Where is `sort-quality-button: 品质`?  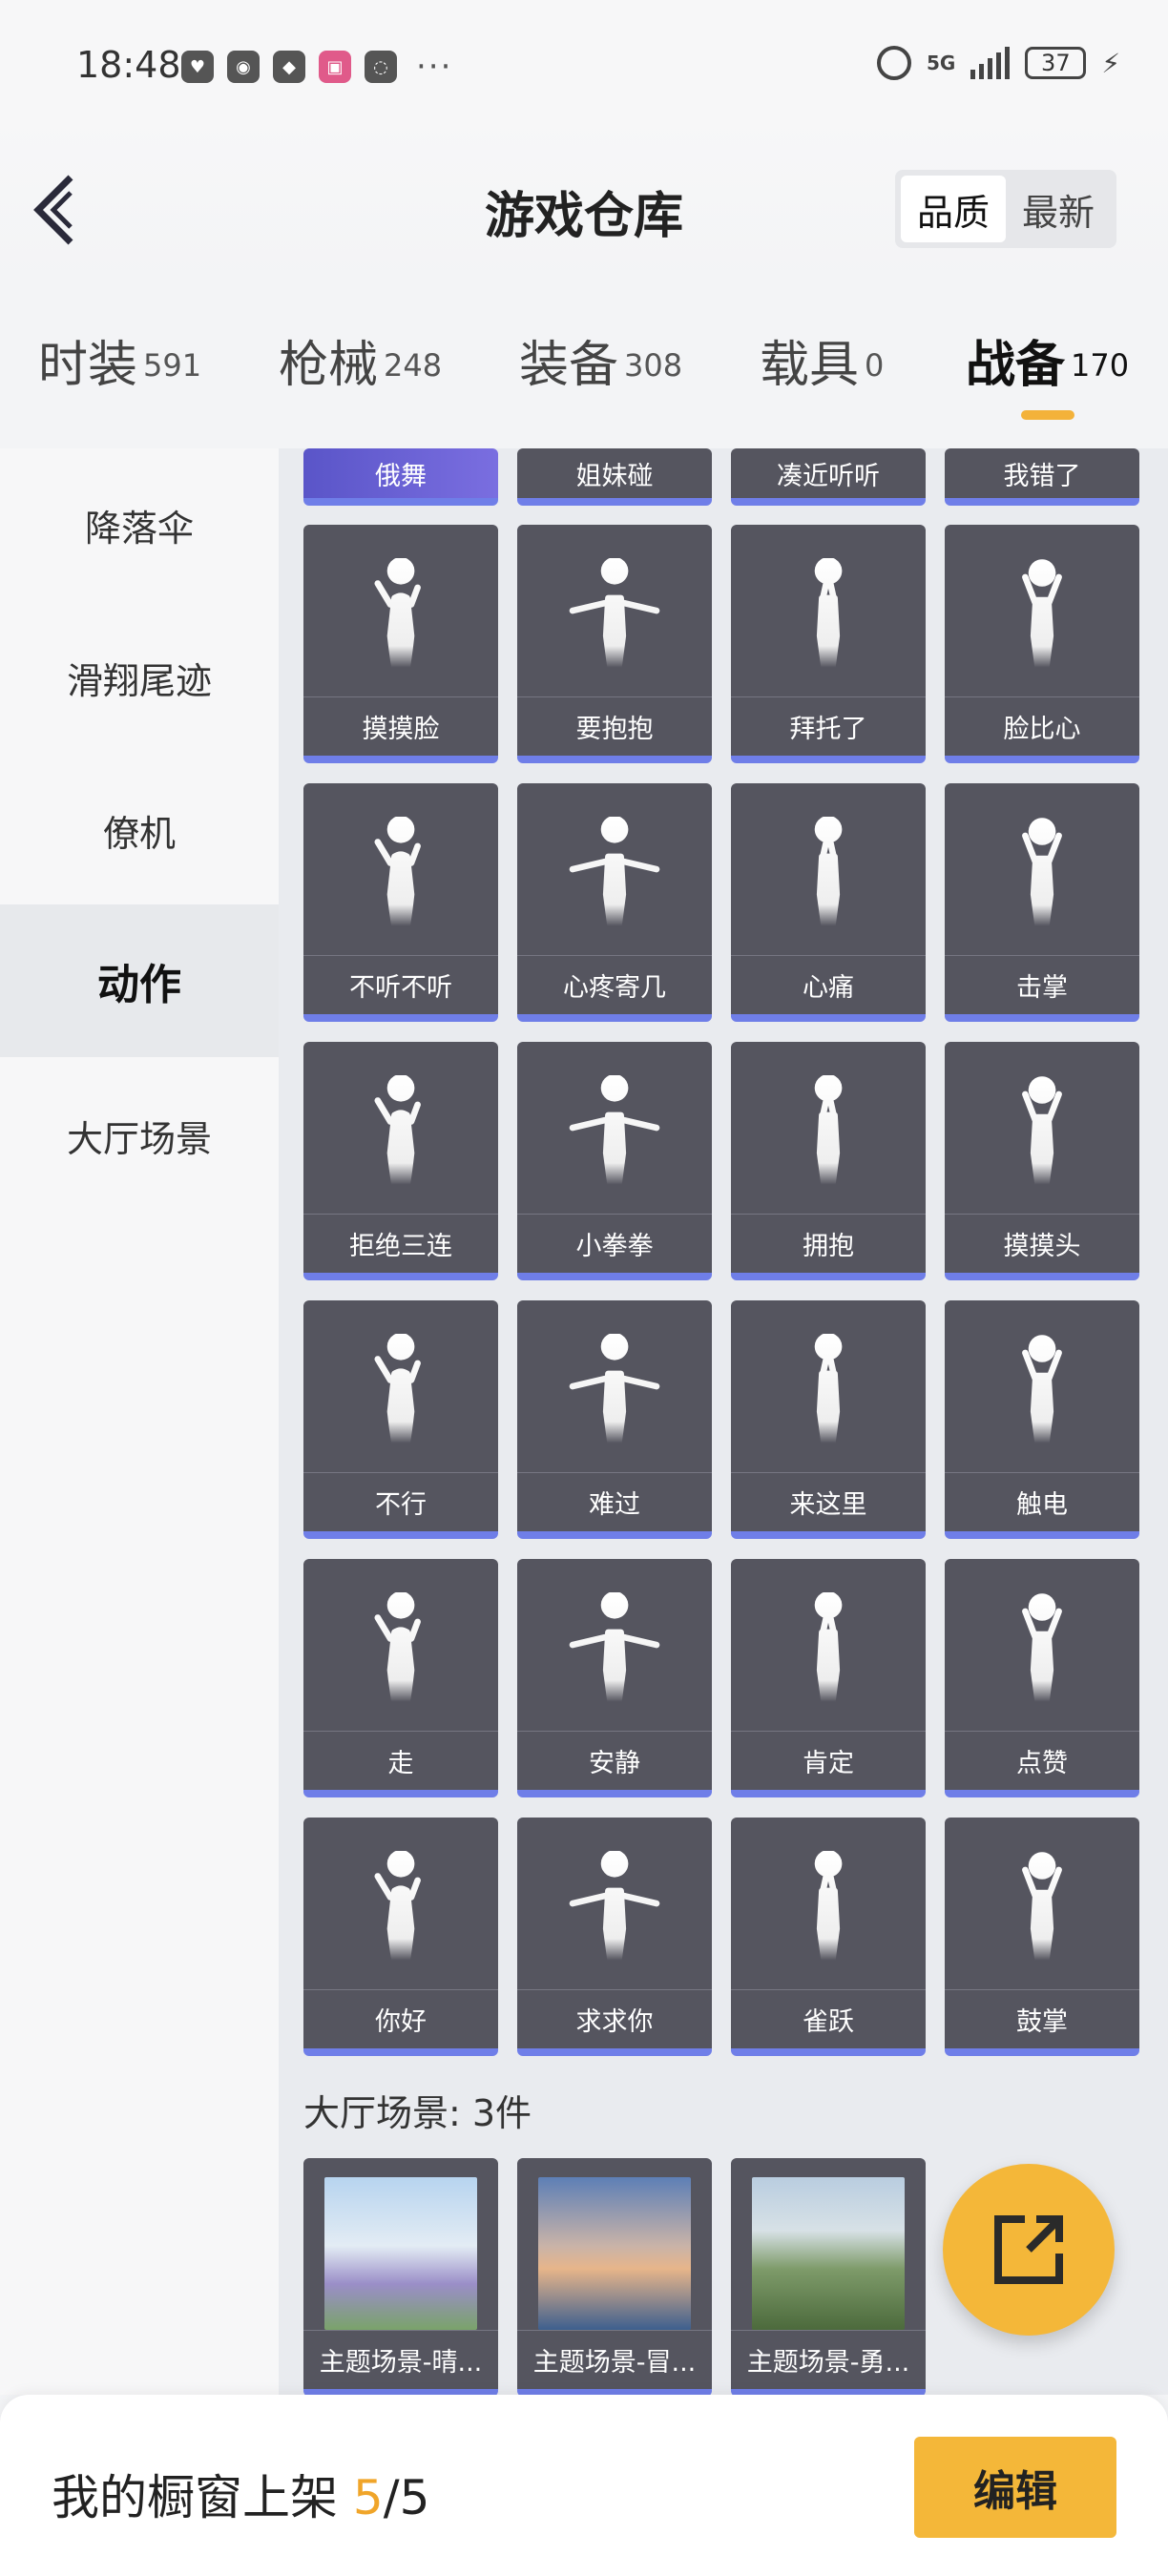 sort-quality-button: 品质 is located at coordinates (953, 209).